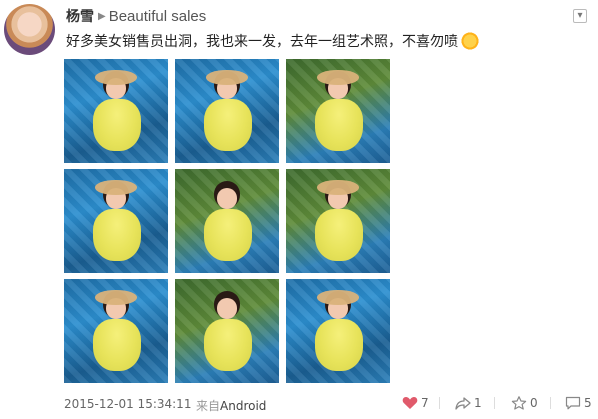  I want to click on author-line: 杨雪 ▶ Beautiful sales, so click(136, 16).